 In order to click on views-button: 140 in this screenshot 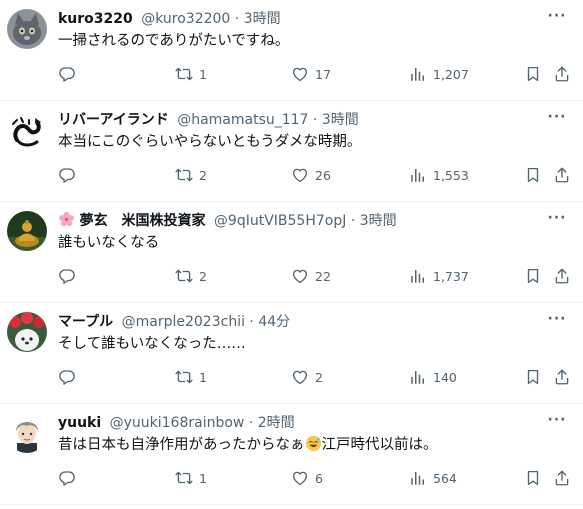, I will do `click(433, 377)`.